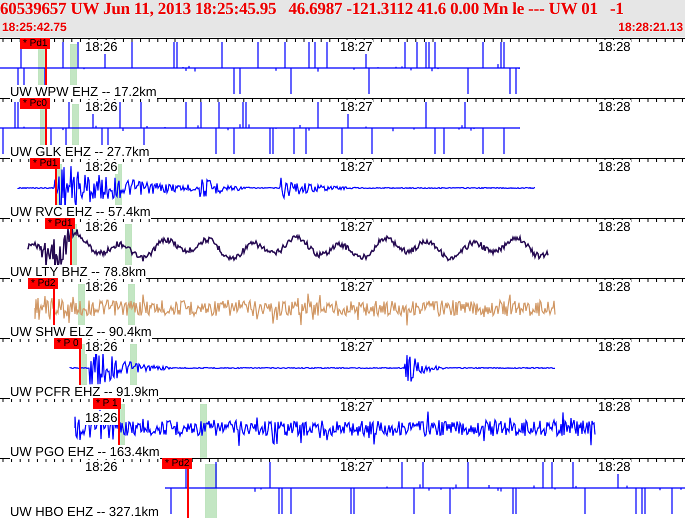 This screenshot has height=518, width=685. I want to click on start-time: 18:25:42.75, so click(34, 27).